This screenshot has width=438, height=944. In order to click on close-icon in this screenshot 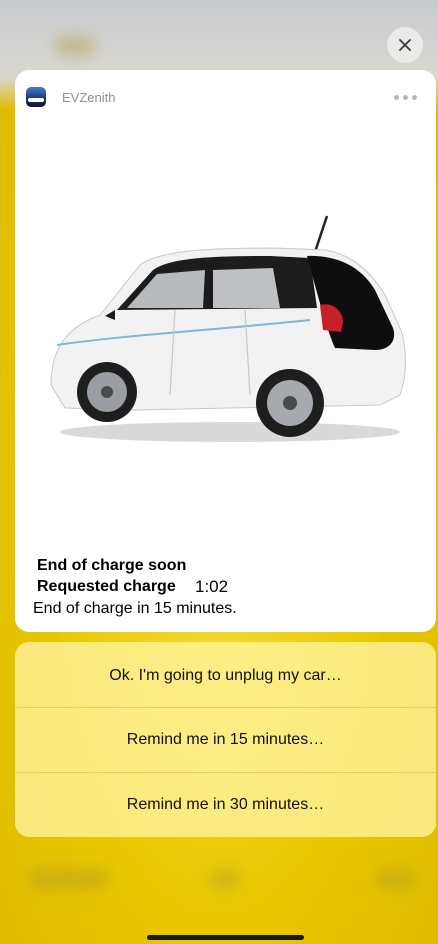, I will do `click(405, 45)`.